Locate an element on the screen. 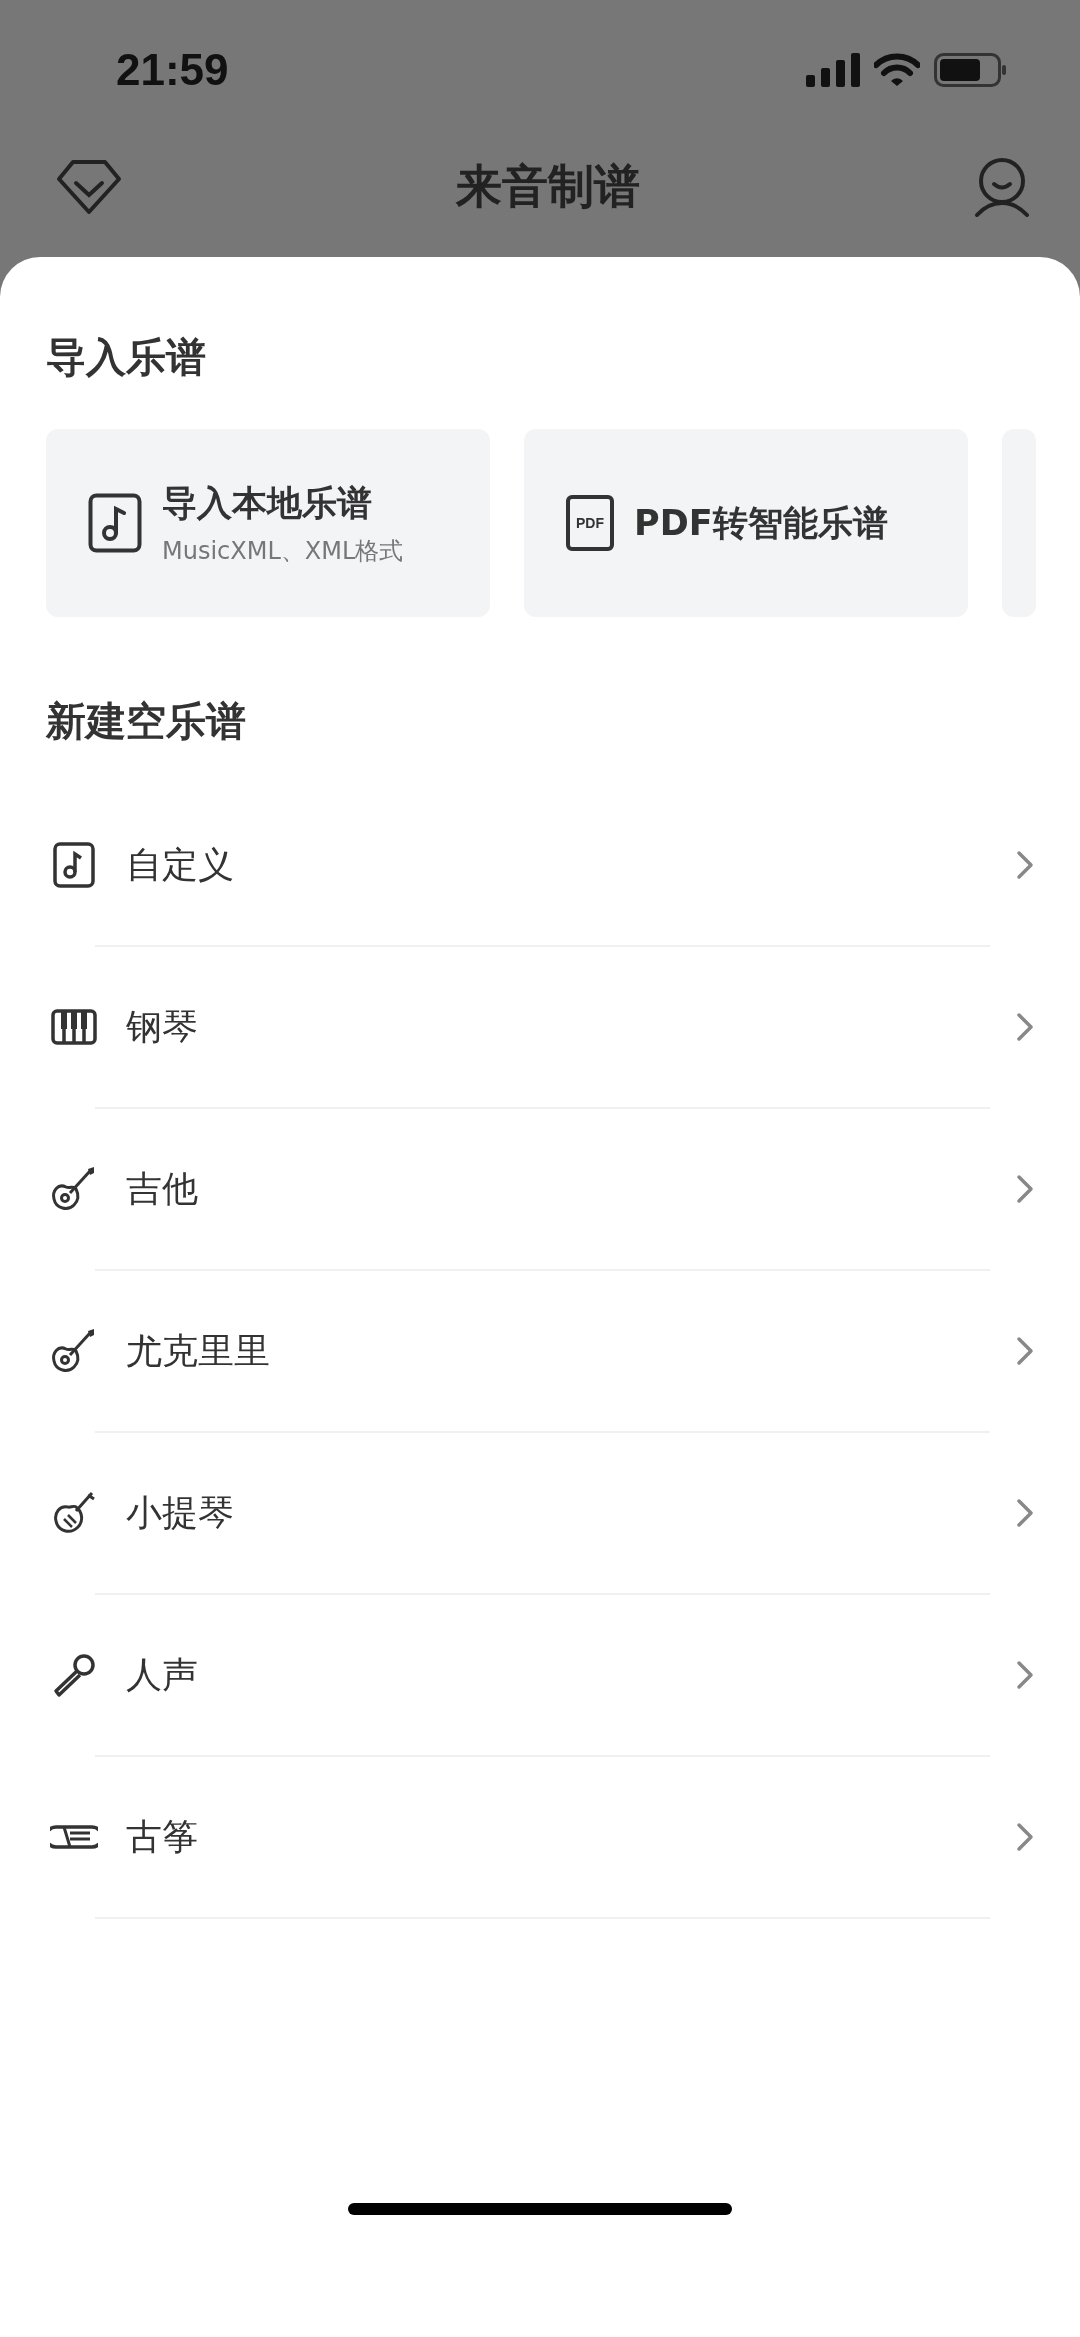 Image resolution: width=1080 pixels, height=2337 pixels. item-label: 吉他 is located at coordinates (162, 1188).